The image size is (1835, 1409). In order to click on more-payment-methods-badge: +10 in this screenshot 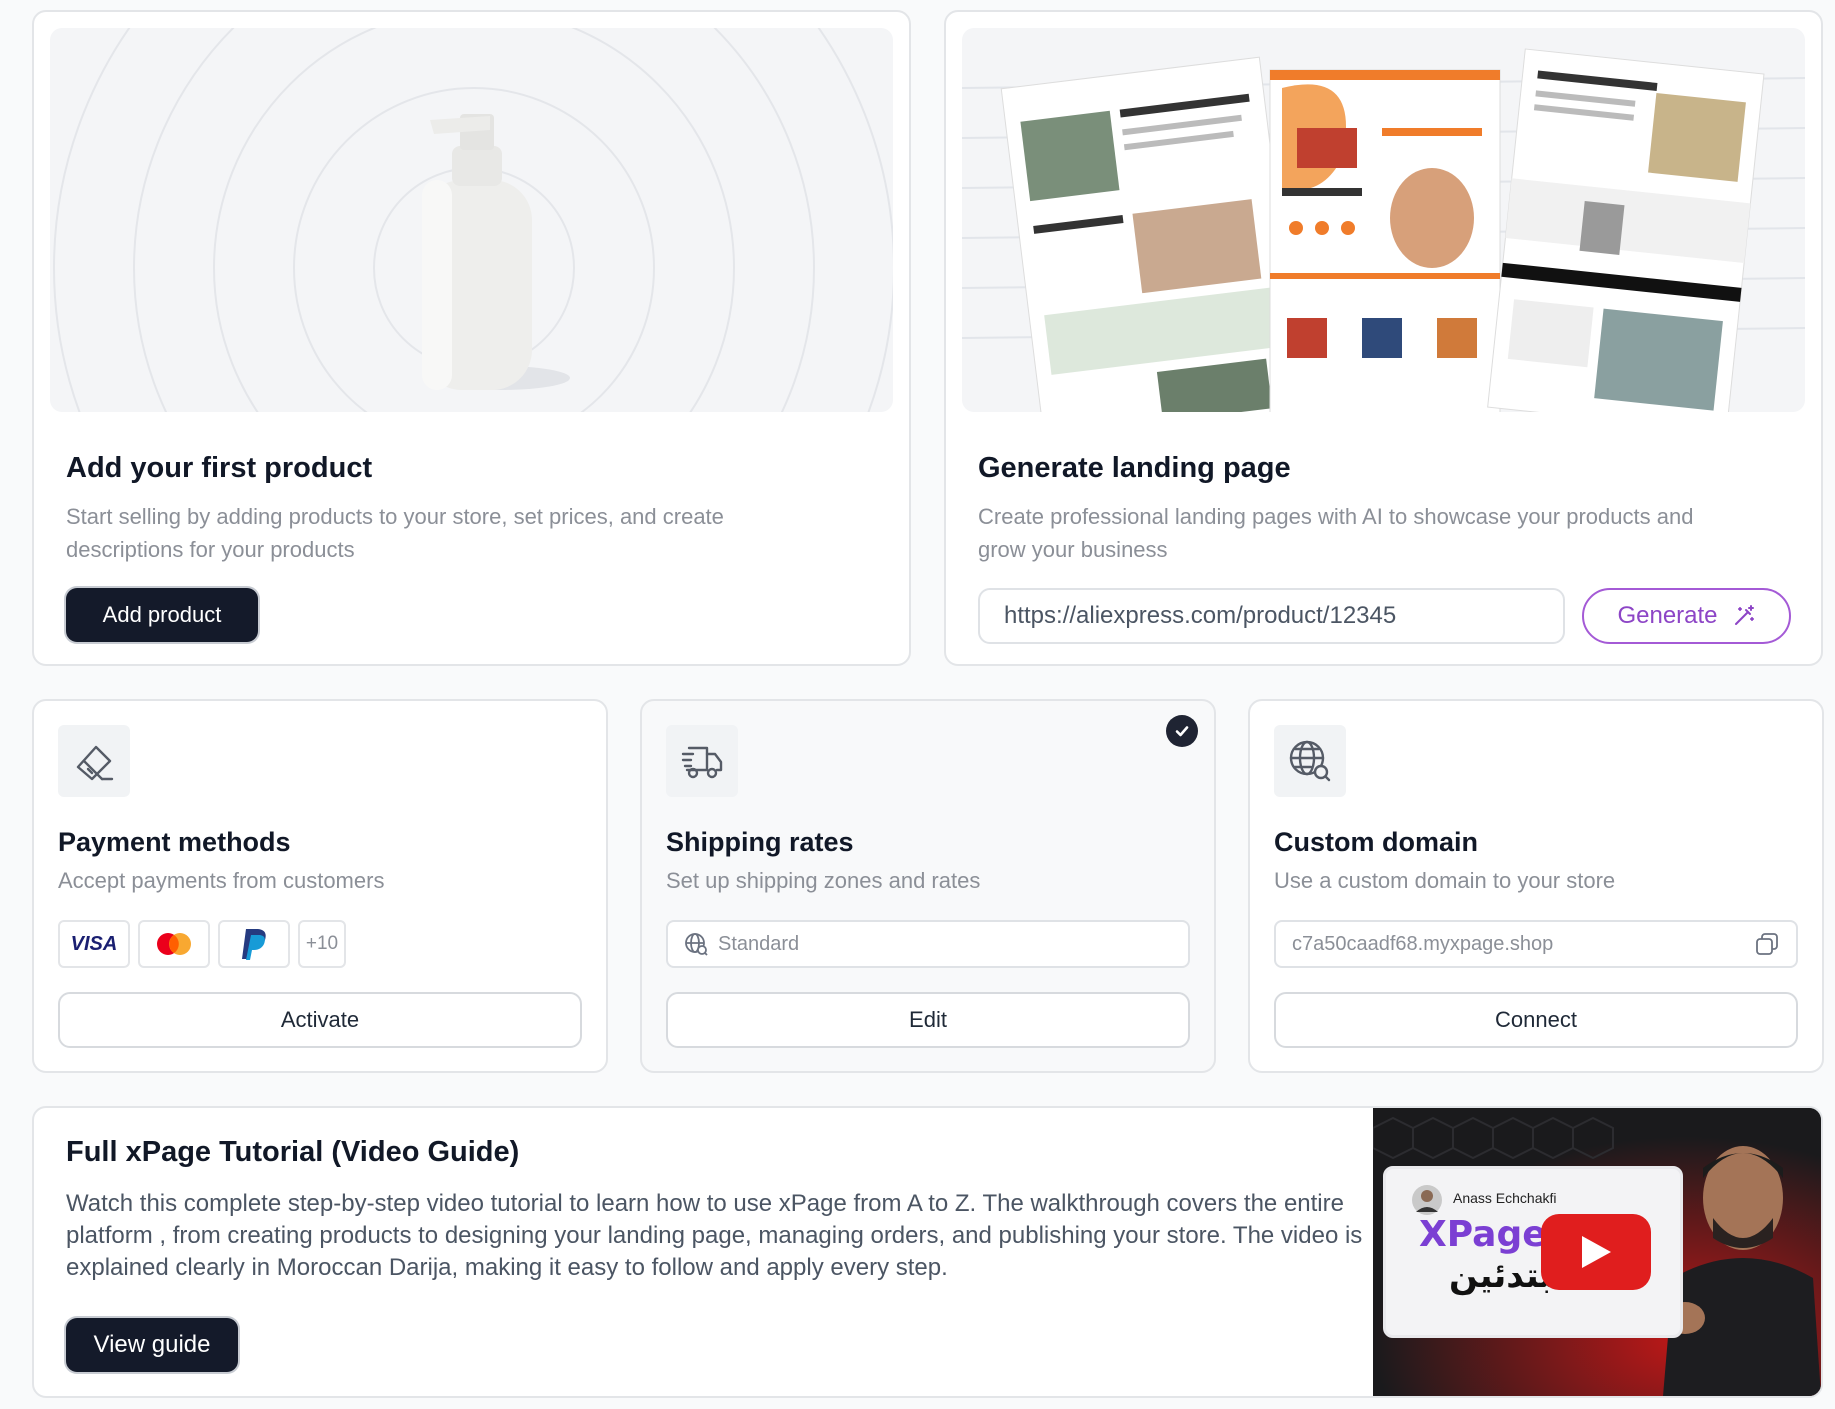, I will do `click(322, 944)`.